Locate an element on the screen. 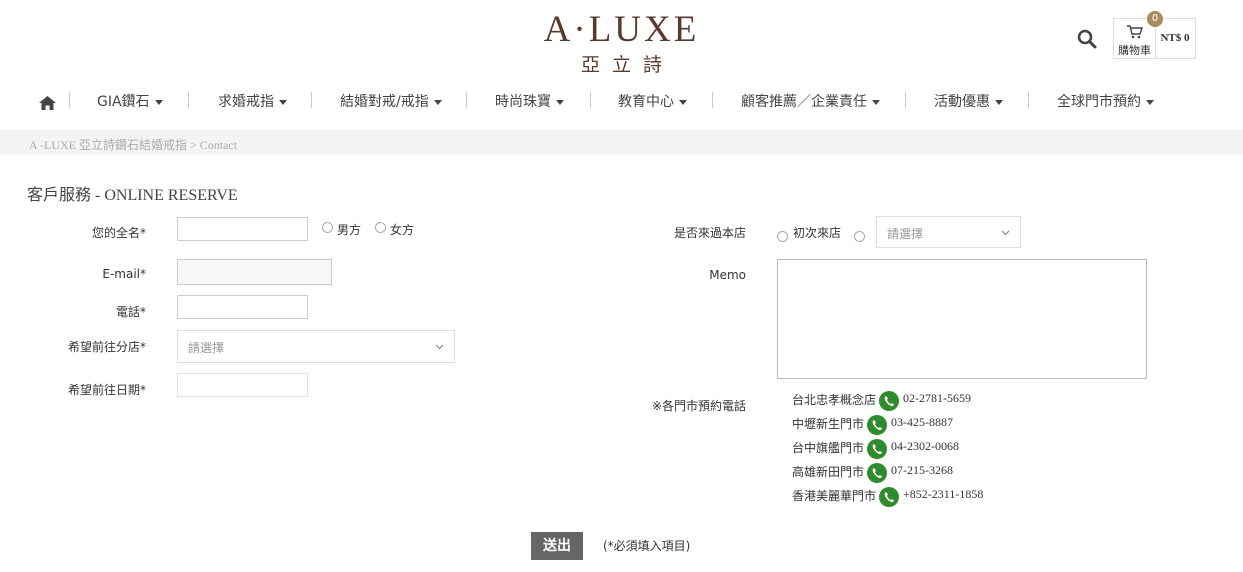 The image size is (1243, 572). cart-widget: 購物車 0 NT$ 0 is located at coordinates (1154, 35).